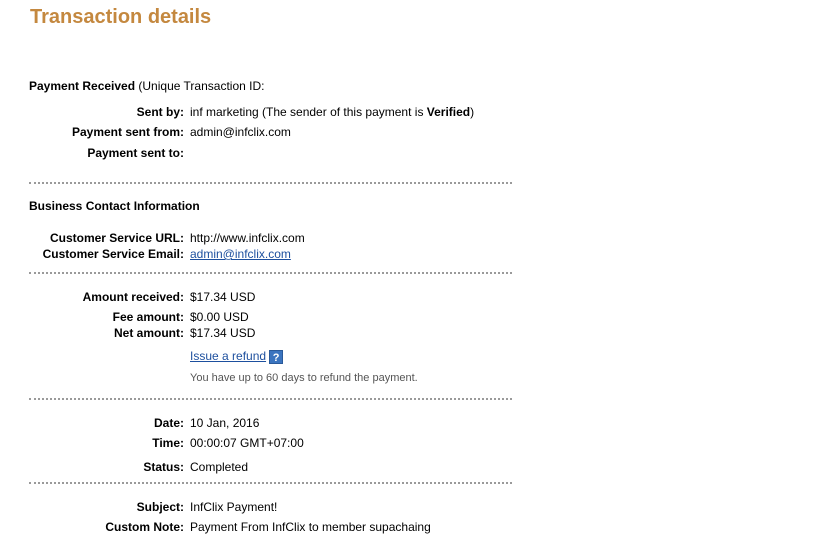 The width and height of the screenshot is (819, 538). I want to click on transaction-id-label: (Unique Transaction ID:, so click(200, 86).